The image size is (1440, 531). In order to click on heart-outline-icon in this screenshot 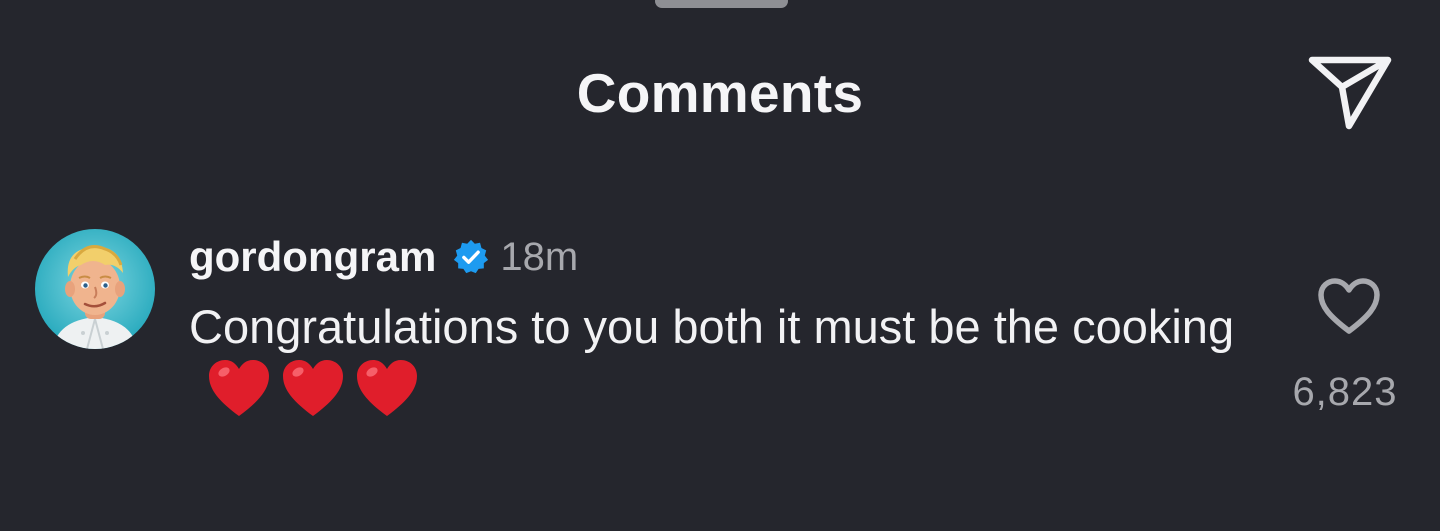, I will do `click(1349, 306)`.